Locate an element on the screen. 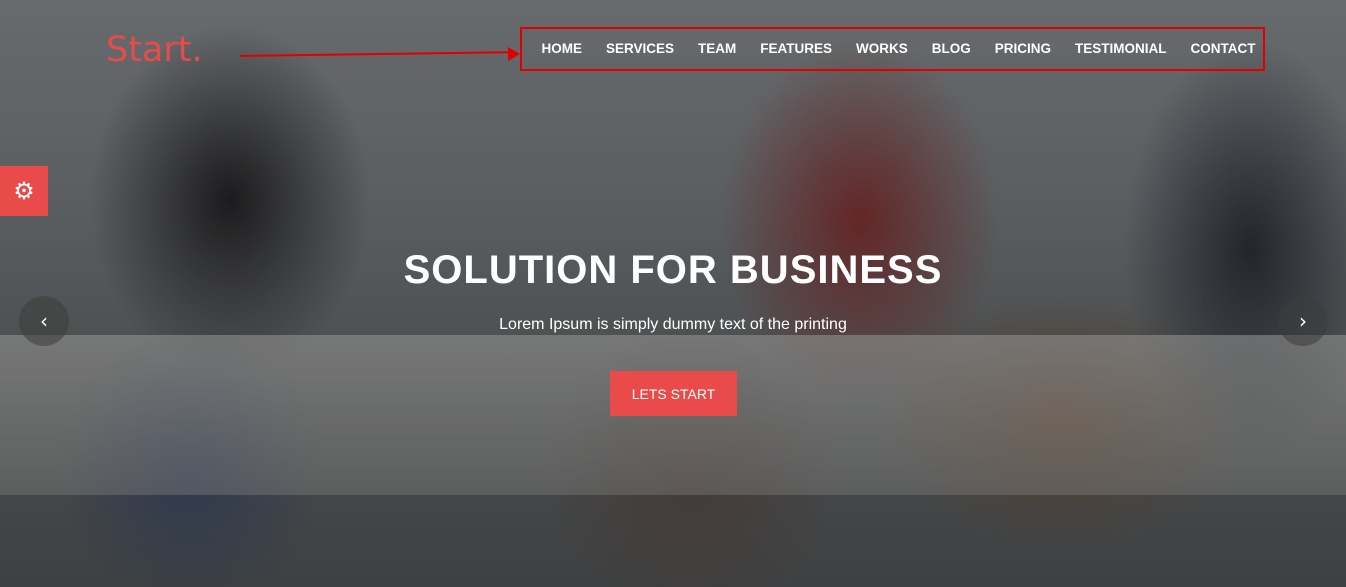 The image size is (1346, 587). nav-item-blog: BLOG is located at coordinates (951, 48).